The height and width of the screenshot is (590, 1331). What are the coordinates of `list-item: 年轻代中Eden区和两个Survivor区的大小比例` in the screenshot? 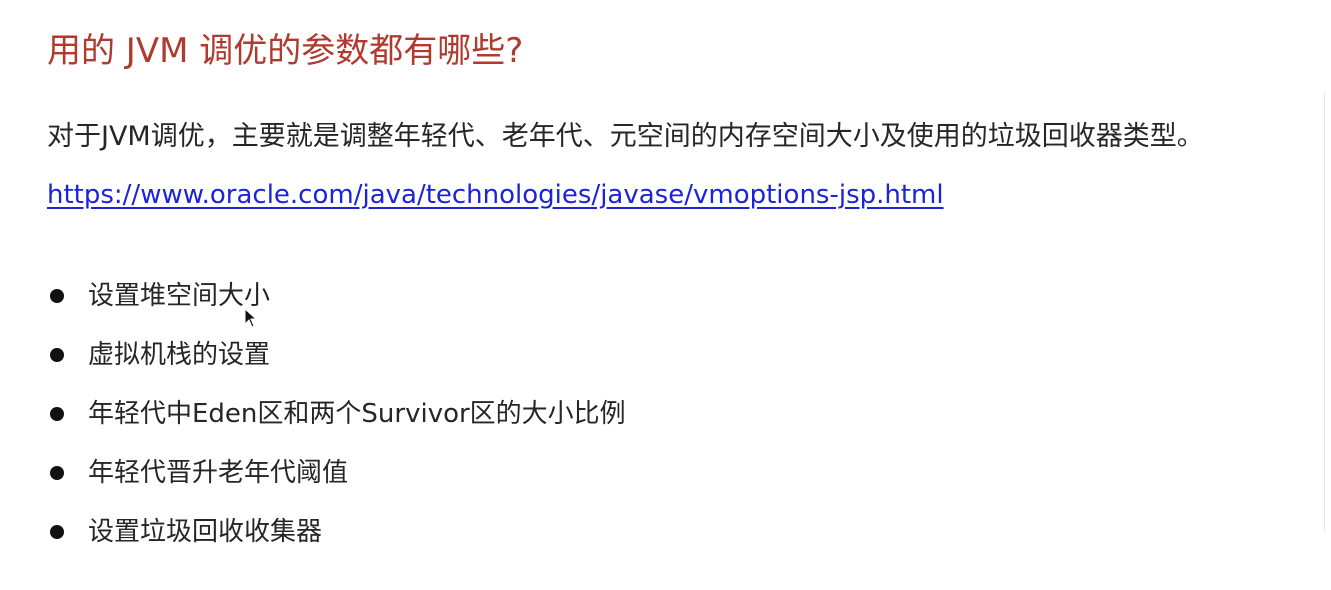 It's located at (338, 413).